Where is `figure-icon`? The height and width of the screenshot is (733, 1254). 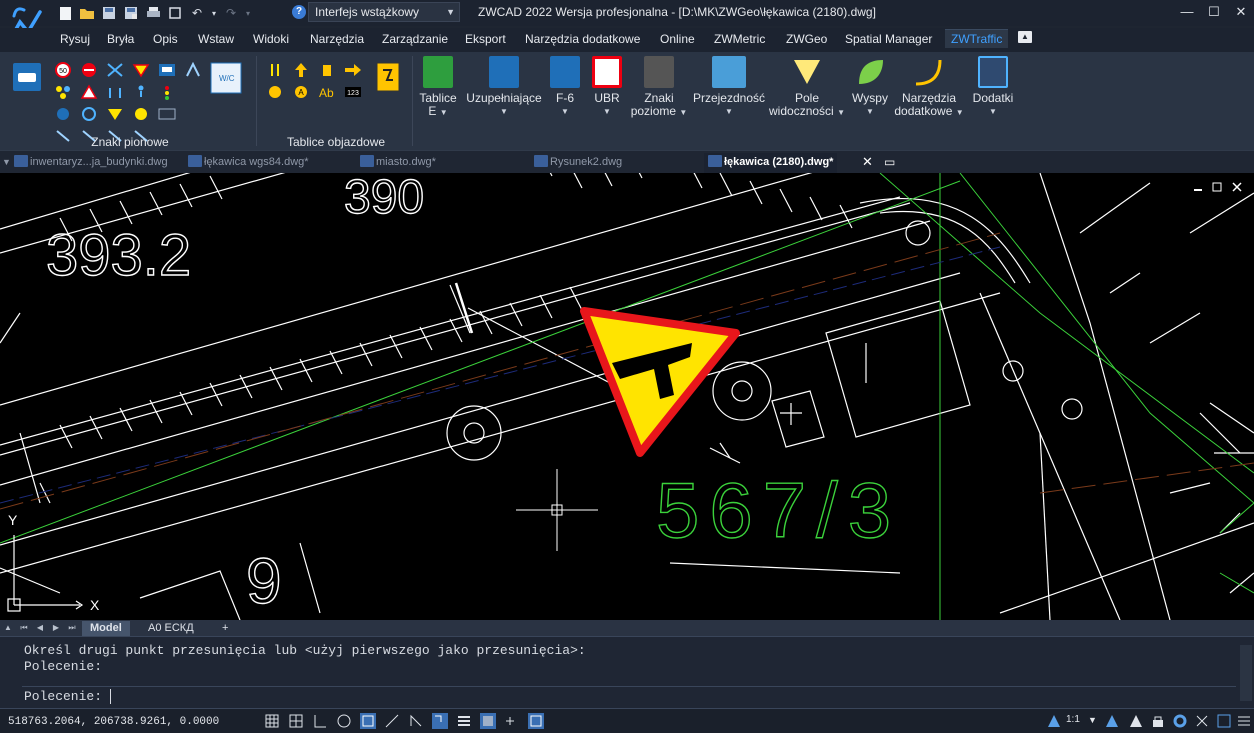 figure-icon is located at coordinates (327, 70).